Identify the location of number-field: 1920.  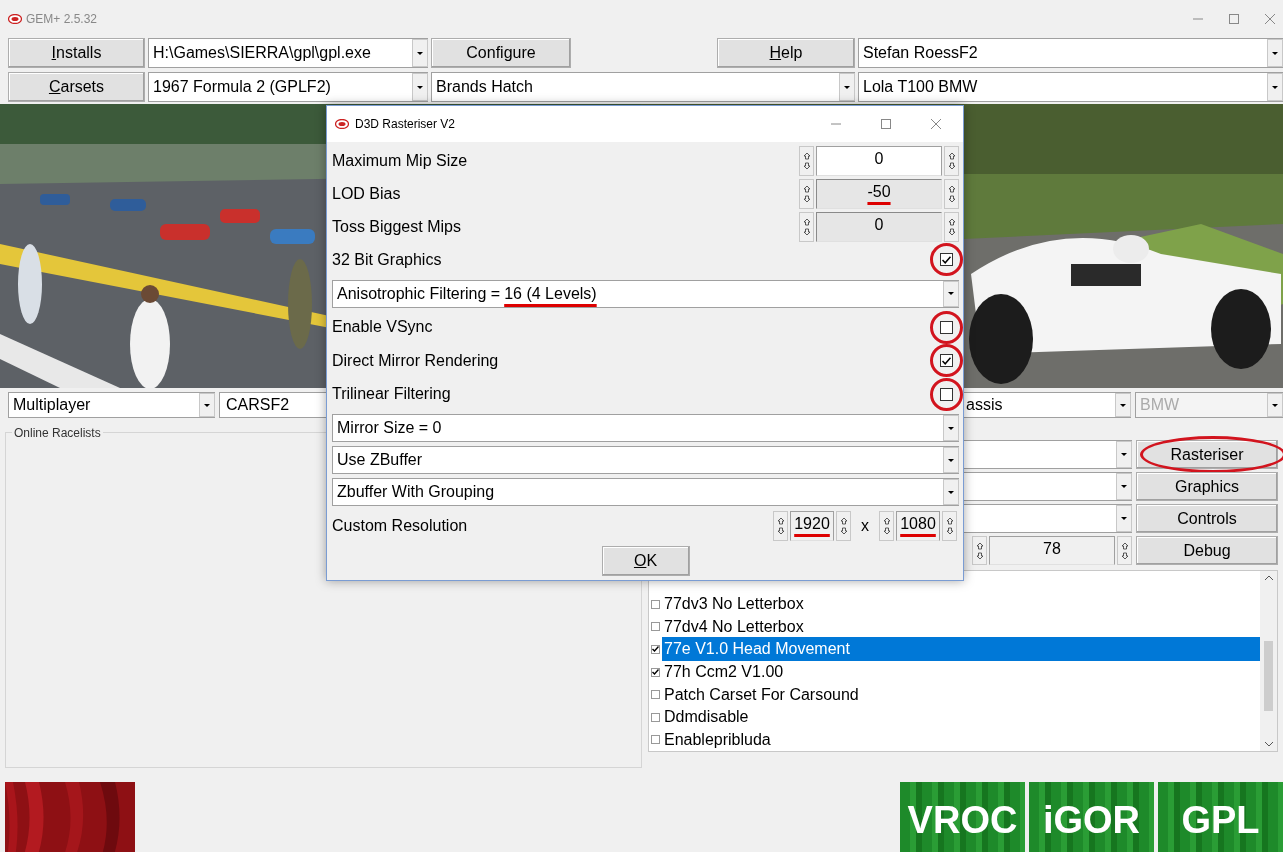
(812, 525).